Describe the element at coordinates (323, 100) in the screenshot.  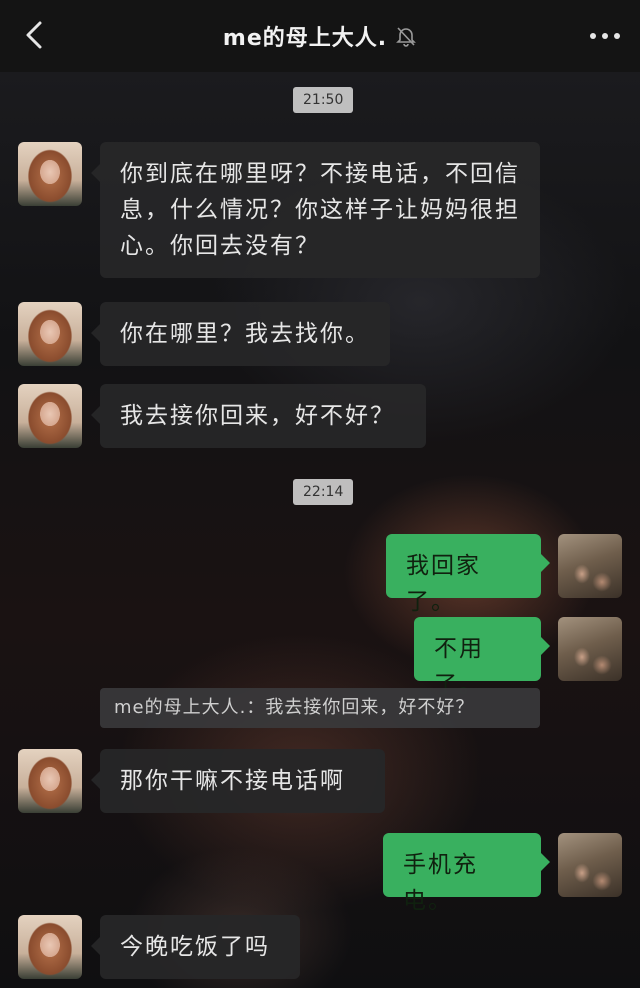
I see `timestamp: 21:50` at that location.